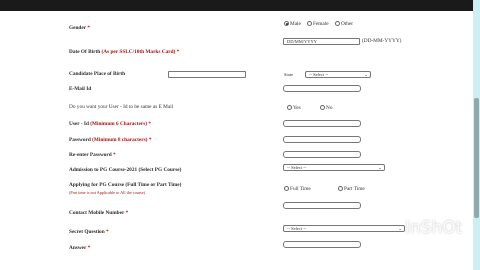  Describe the element at coordinates (322, 123) in the screenshot. I see `userid-input` at that location.